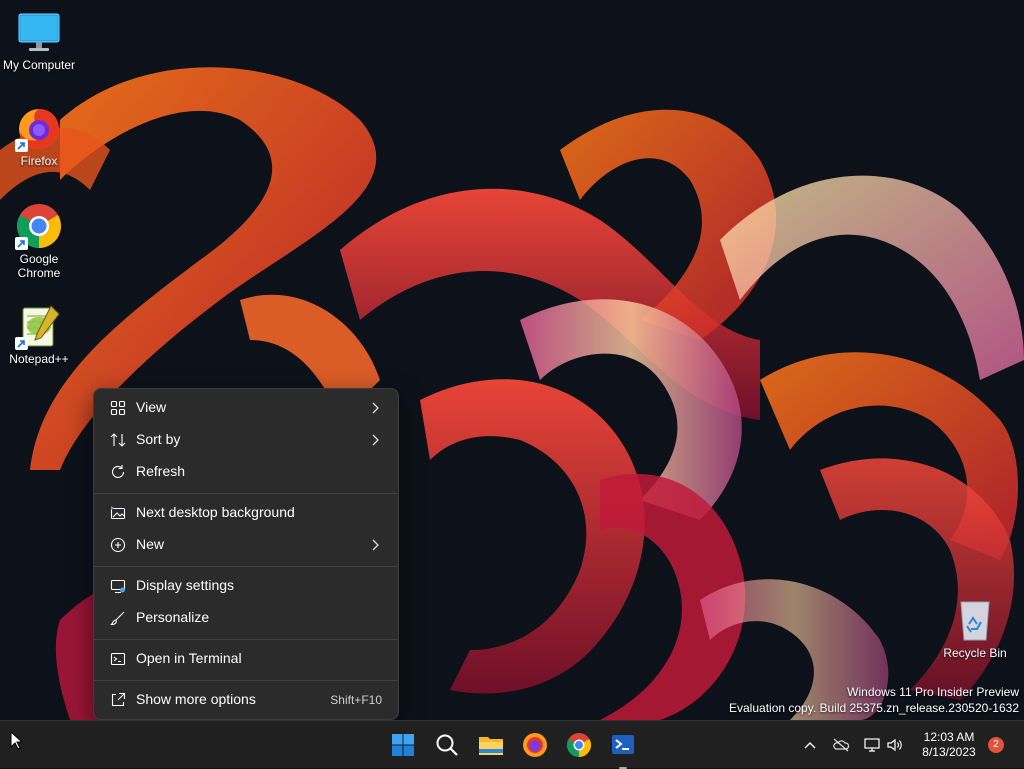  What do you see at coordinates (118, 586) in the screenshot?
I see `display-settings-icon` at bounding box center [118, 586].